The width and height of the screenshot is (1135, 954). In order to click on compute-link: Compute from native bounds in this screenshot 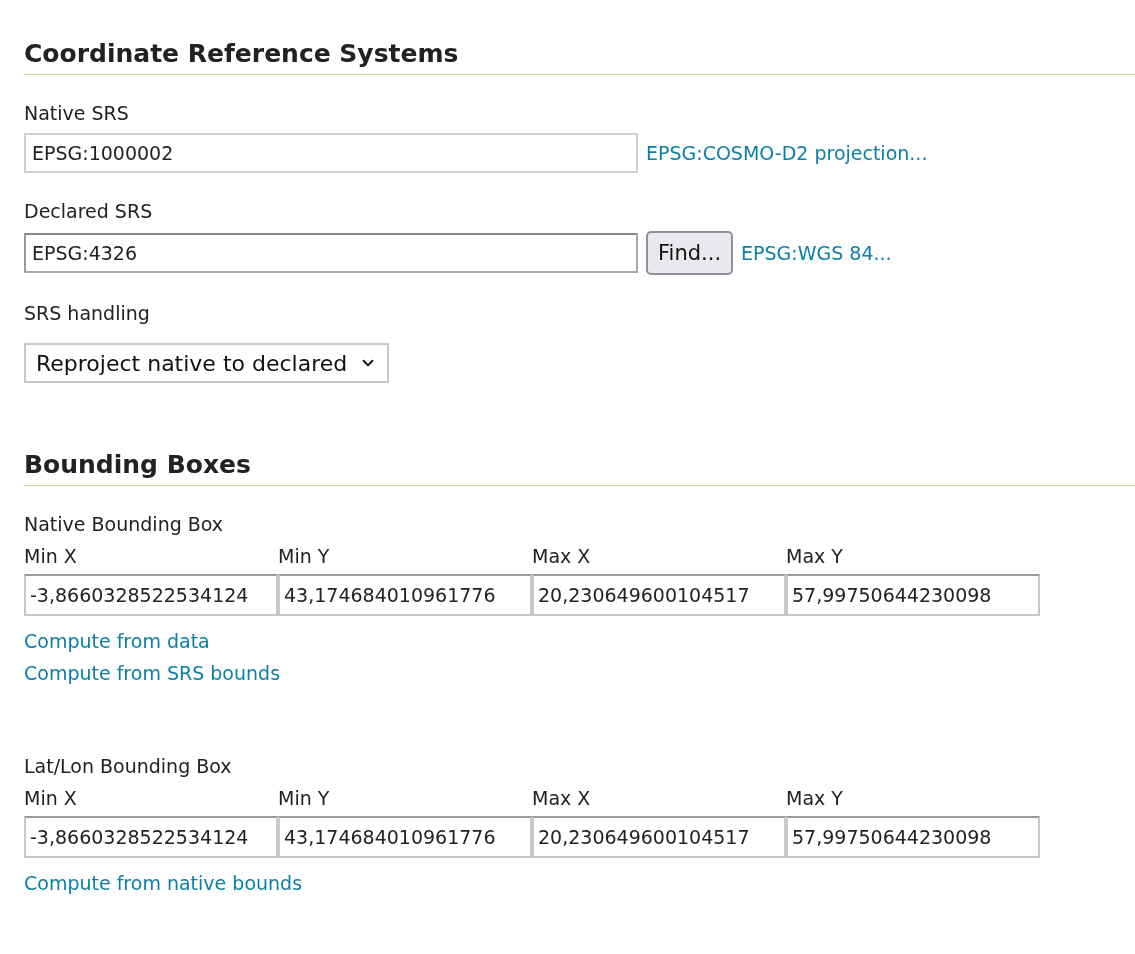, I will do `click(163, 883)`.